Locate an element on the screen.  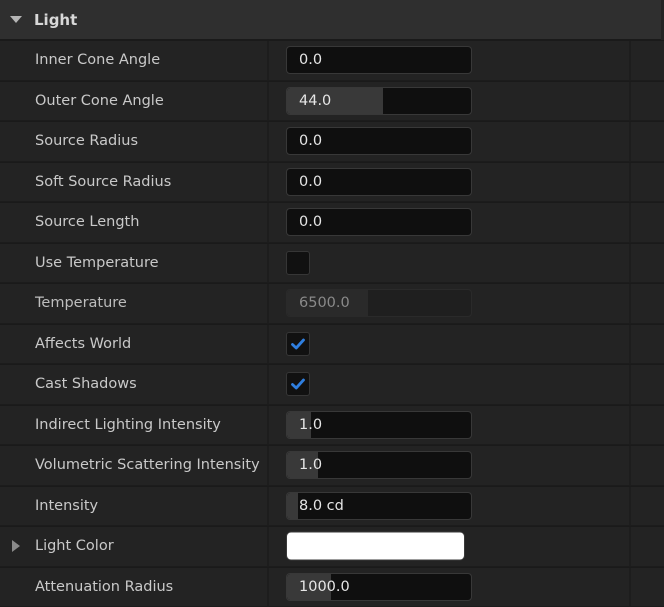
soft-source-radius-input: 0.0 is located at coordinates (379, 181).